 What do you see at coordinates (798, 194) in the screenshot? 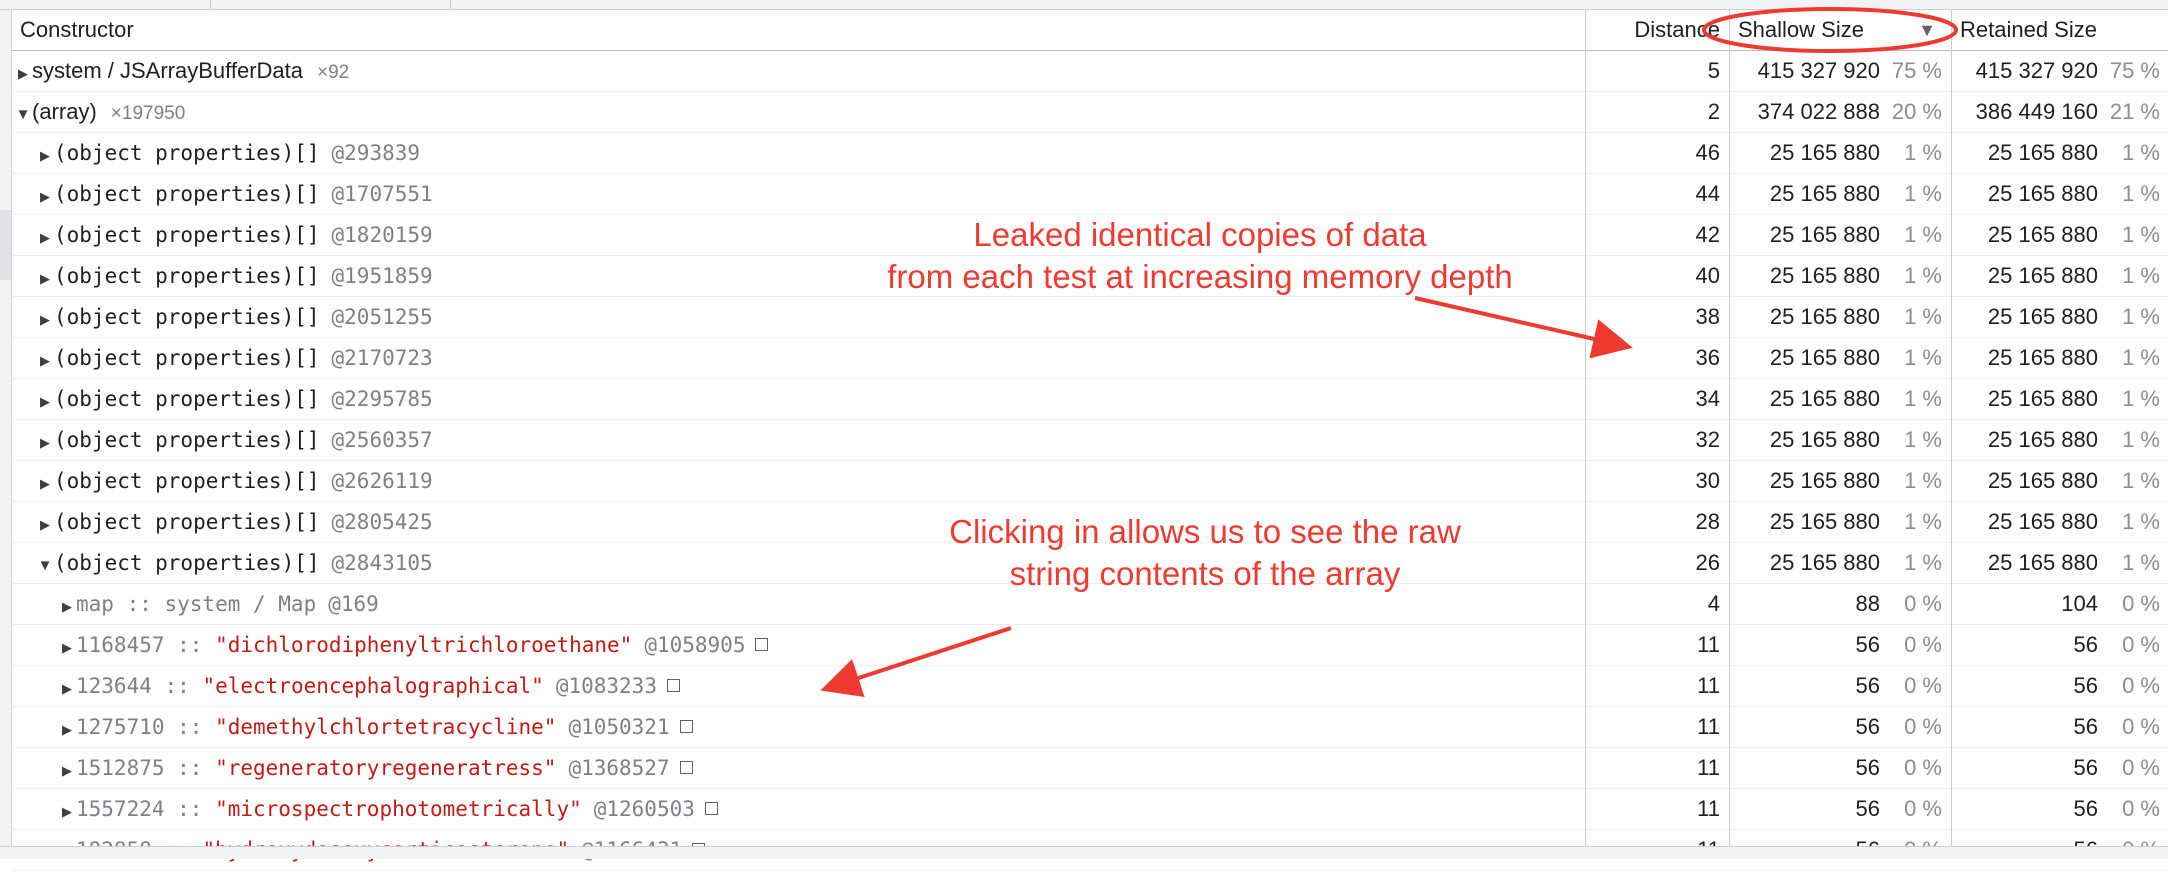
I see `constructor-cell: ▶ (object properties)[] @1707551` at bounding box center [798, 194].